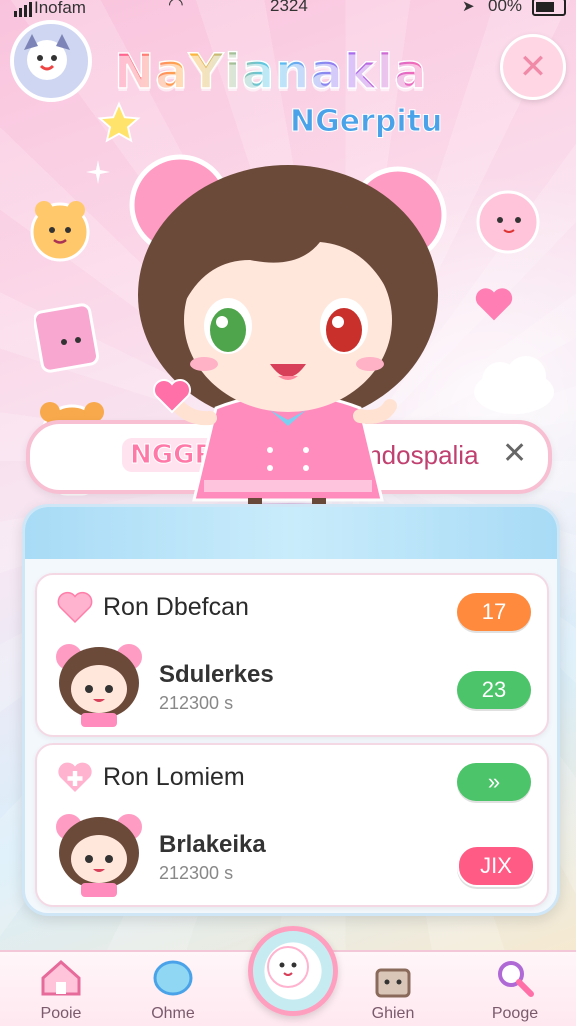  Describe the element at coordinates (515, 1013) in the screenshot. I see `nav-label: Pooge` at that location.